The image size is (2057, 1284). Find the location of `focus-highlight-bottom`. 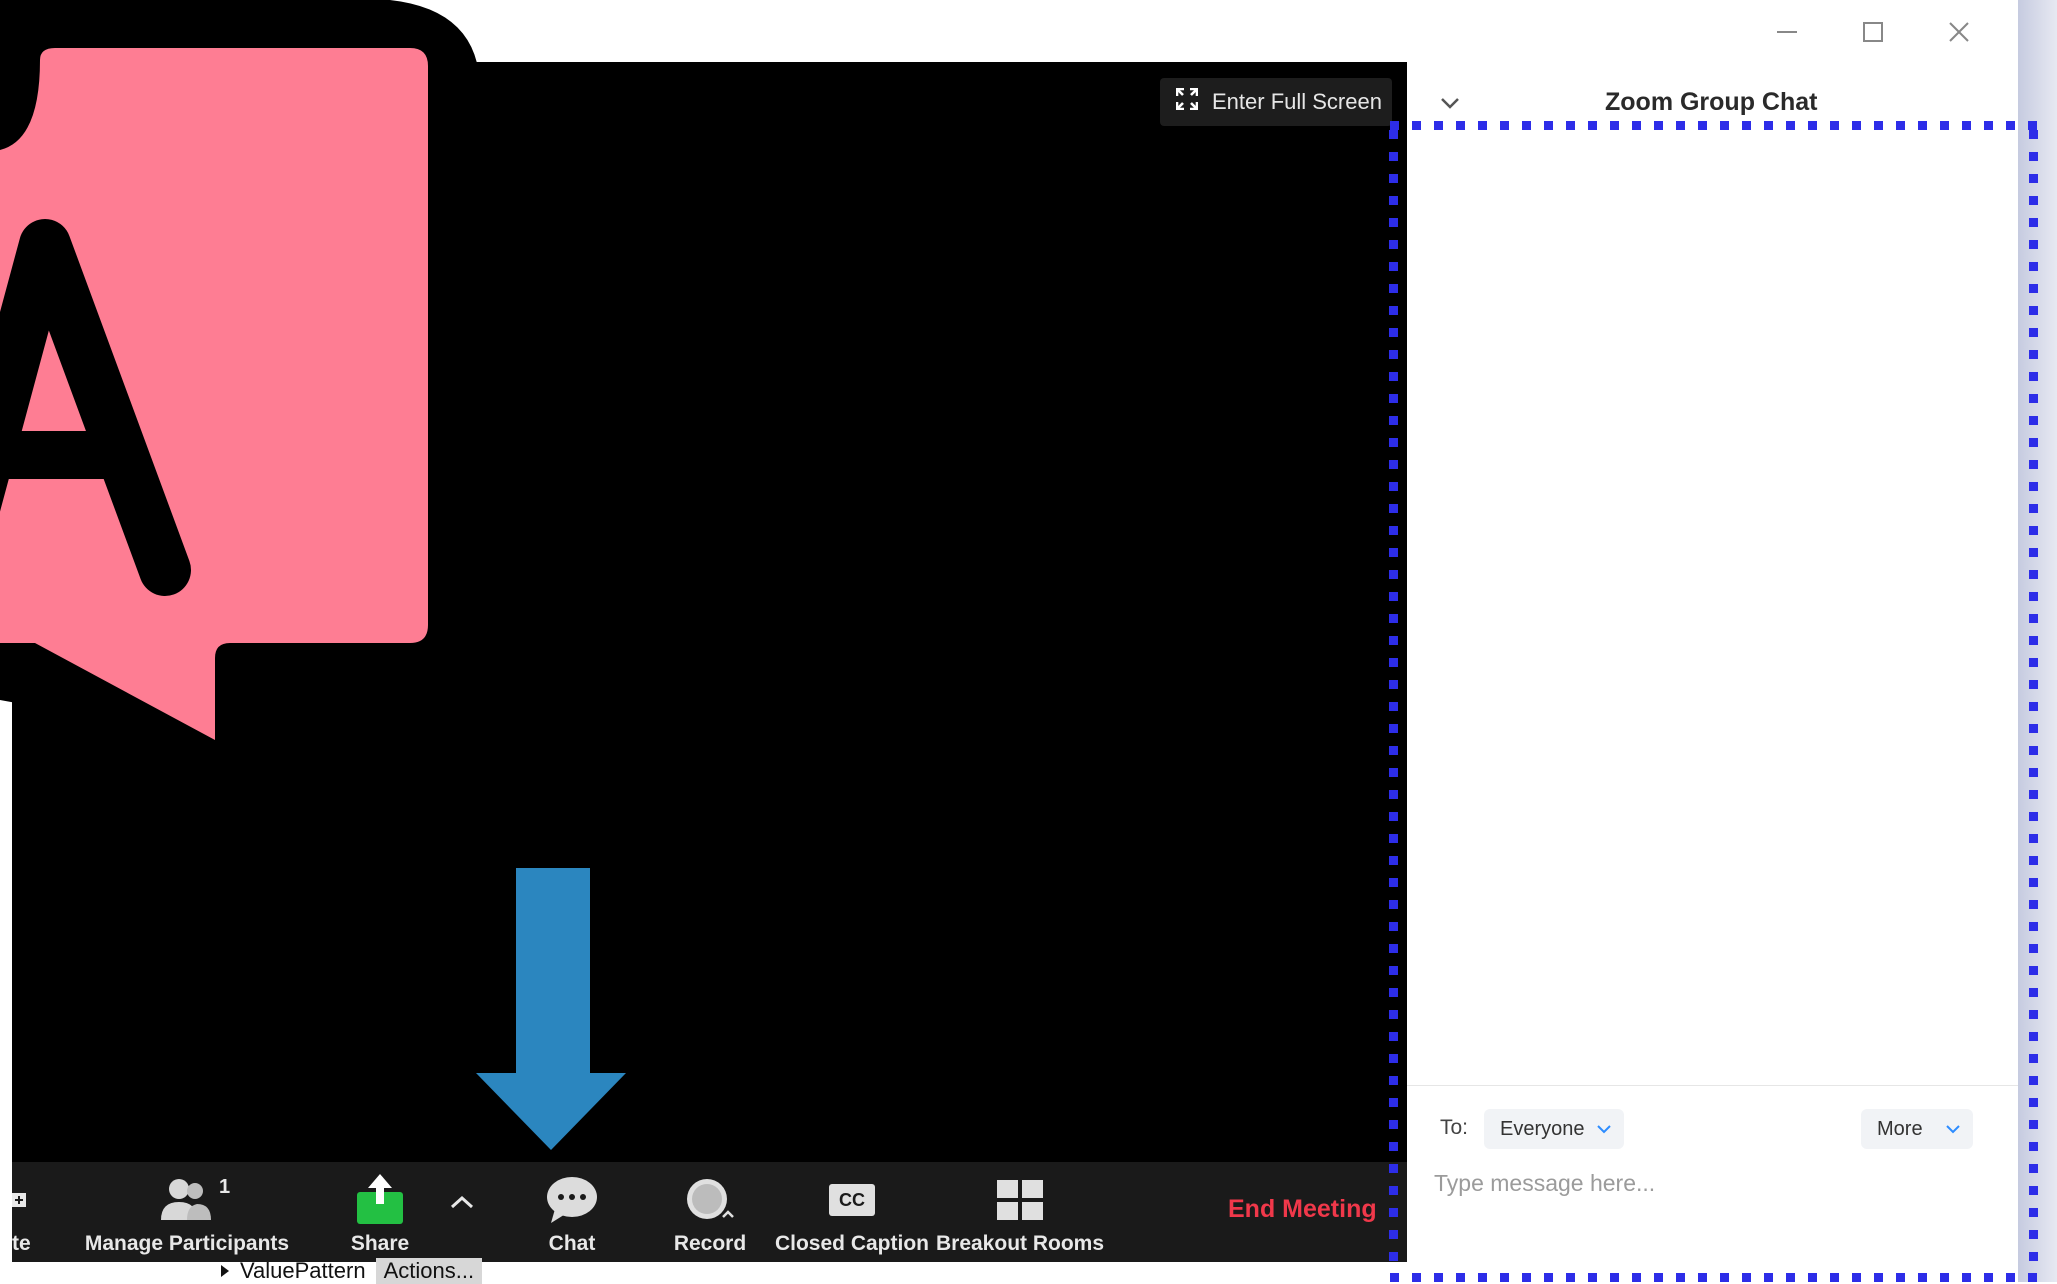

focus-highlight-bottom is located at coordinates (1715, 1277).